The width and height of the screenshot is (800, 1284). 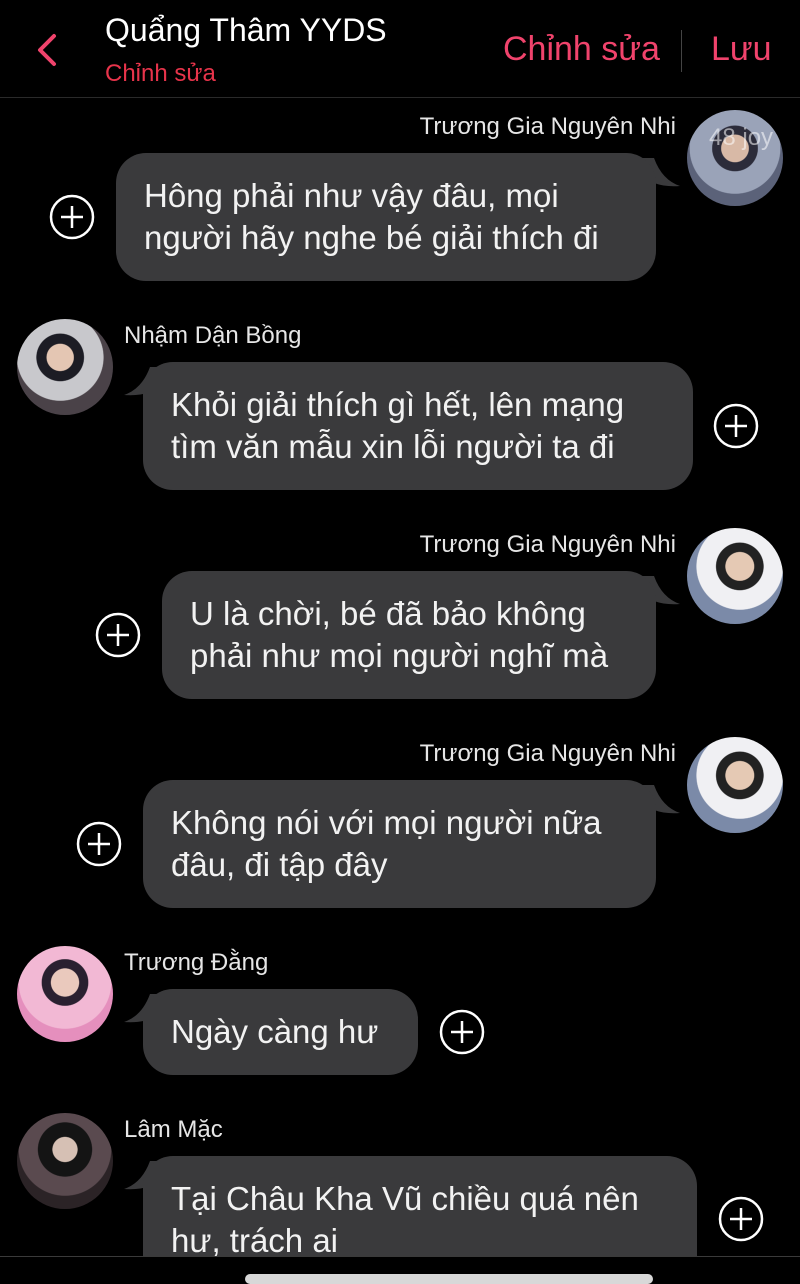 What do you see at coordinates (386, 822) in the screenshot?
I see `message-text: Không nói với mọi người nữa` at bounding box center [386, 822].